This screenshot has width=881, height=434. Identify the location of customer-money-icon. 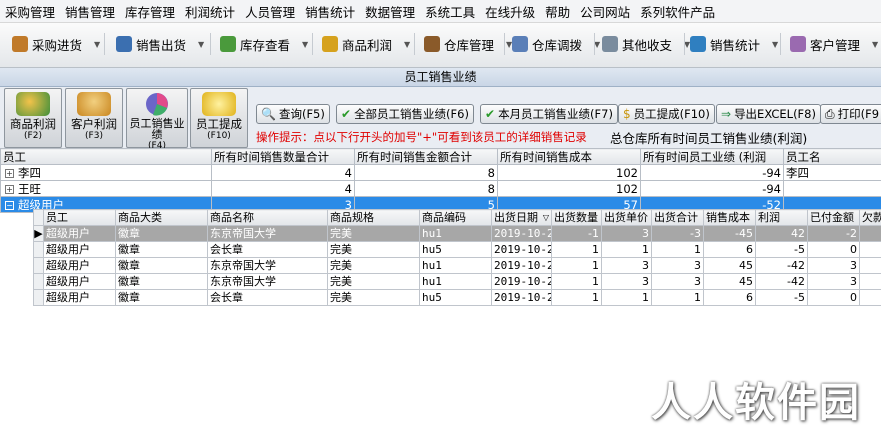
(94, 104).